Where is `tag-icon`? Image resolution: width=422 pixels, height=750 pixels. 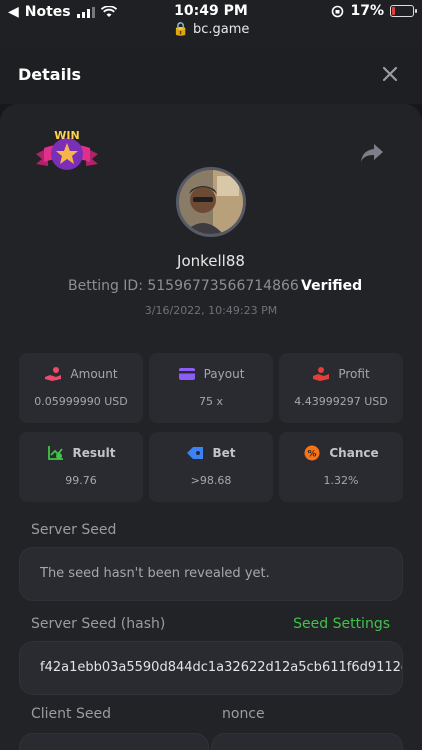 tag-icon is located at coordinates (195, 453).